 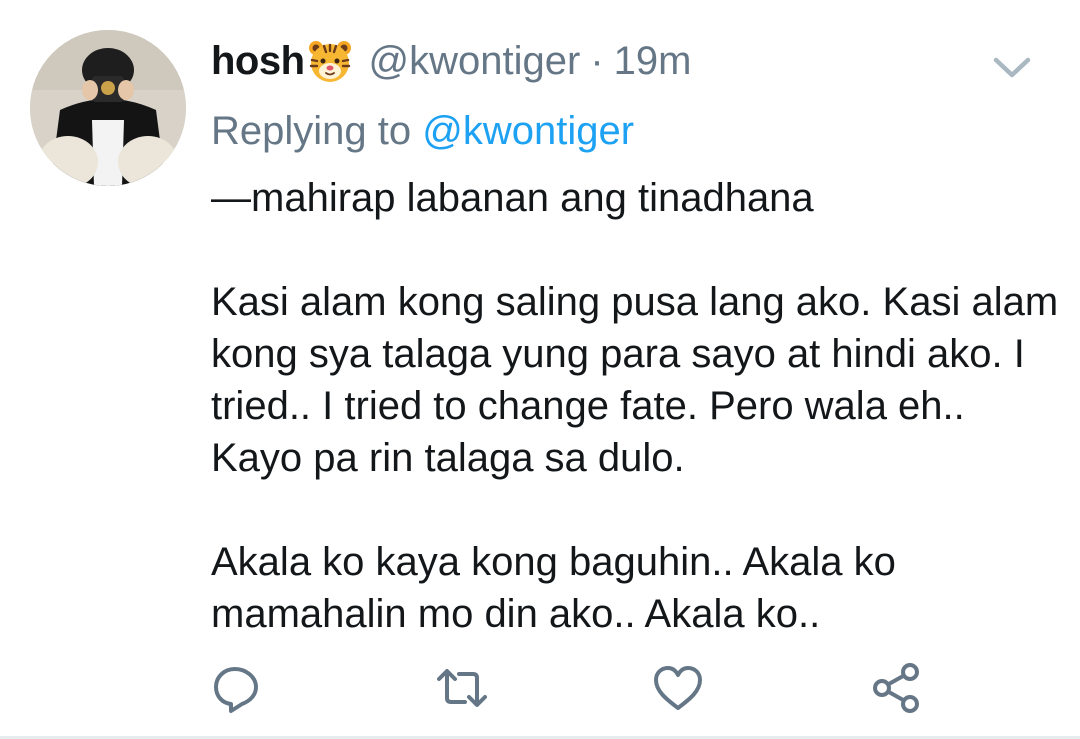 I want to click on reply-target-link: @kwontiger, so click(x=528, y=131).